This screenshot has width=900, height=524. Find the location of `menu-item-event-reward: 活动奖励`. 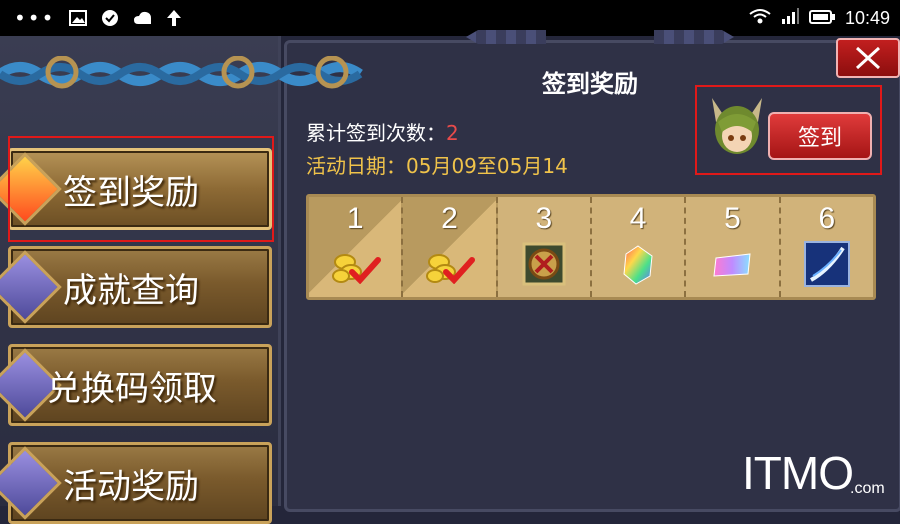

menu-item-event-reward: 活动奖励 is located at coordinates (136, 483).